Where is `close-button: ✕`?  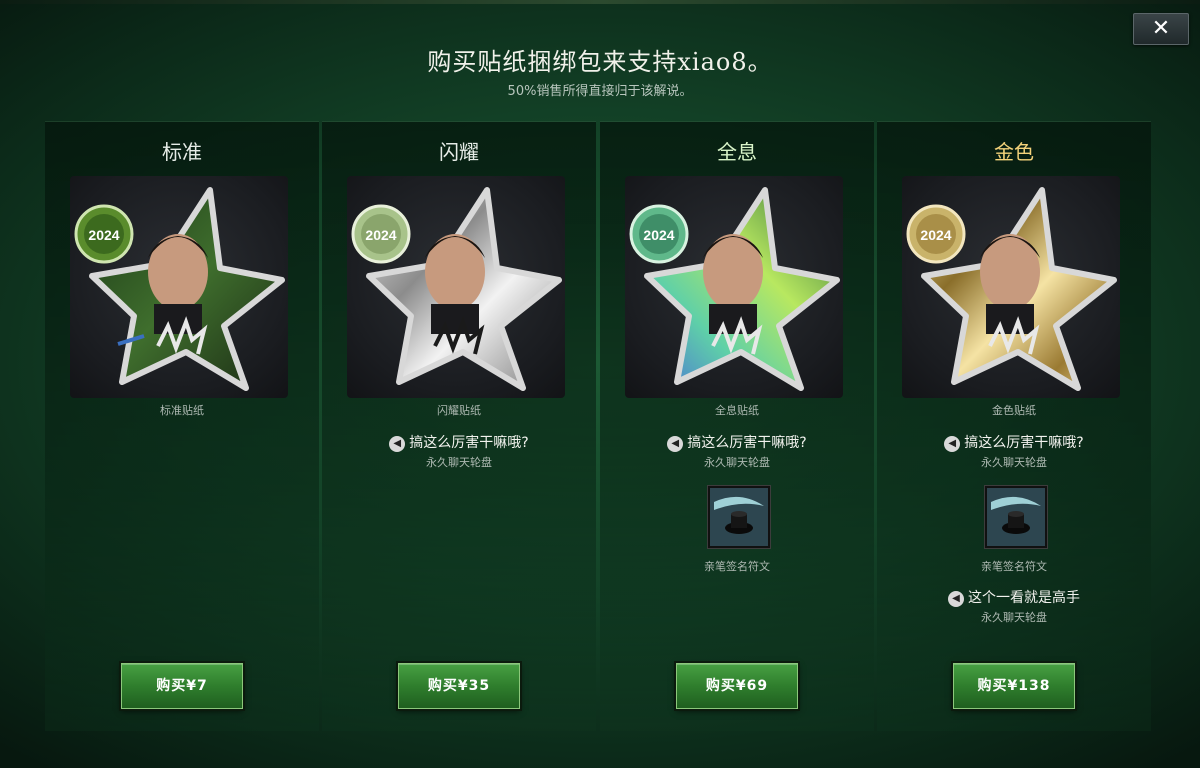 close-button: ✕ is located at coordinates (1161, 29).